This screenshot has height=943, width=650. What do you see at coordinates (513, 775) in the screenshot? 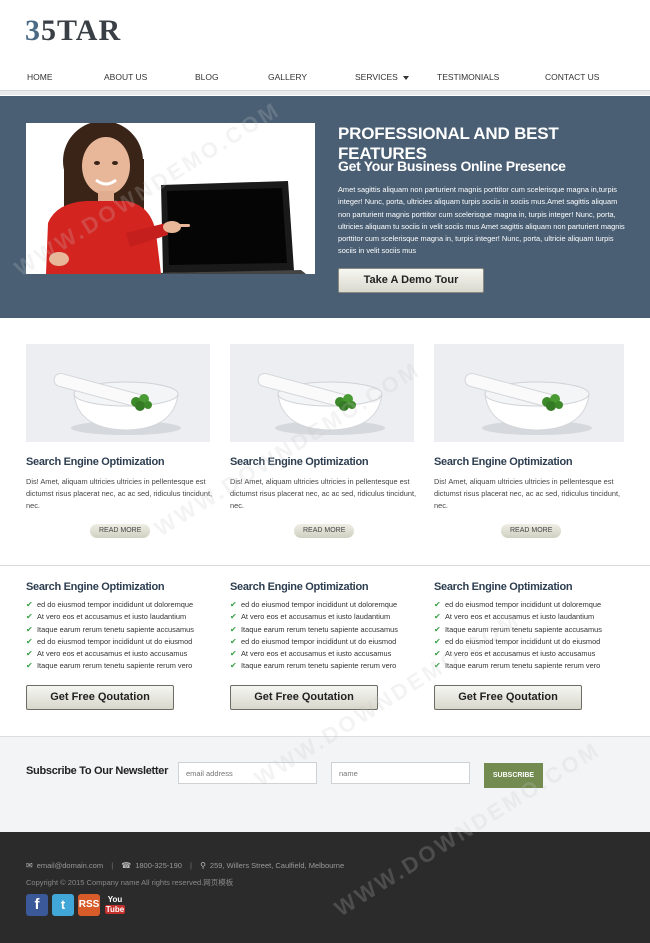
I see `subscribe-button: SUBSCRIBE` at bounding box center [513, 775].